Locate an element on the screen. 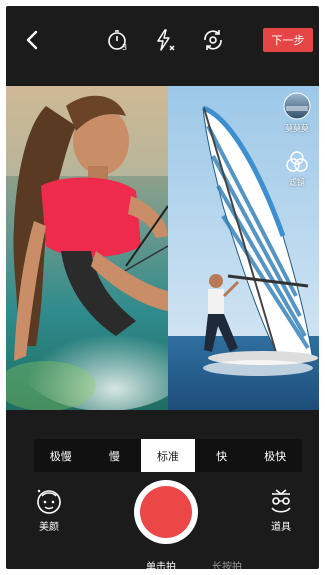  next-step-button: 下一步 is located at coordinates (288, 40).